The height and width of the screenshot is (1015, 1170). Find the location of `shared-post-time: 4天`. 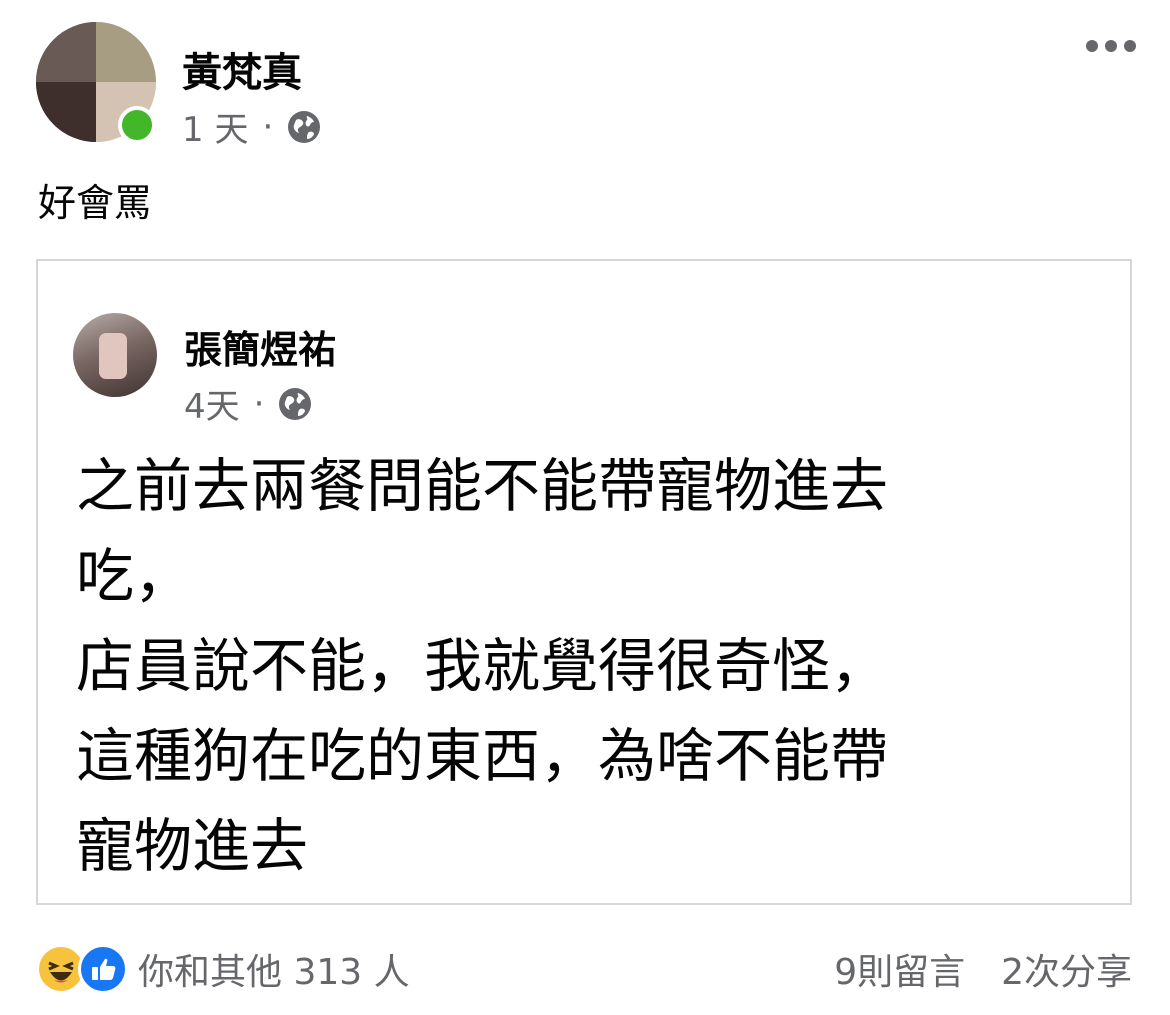

shared-post-time: 4天 is located at coordinates (212, 403).